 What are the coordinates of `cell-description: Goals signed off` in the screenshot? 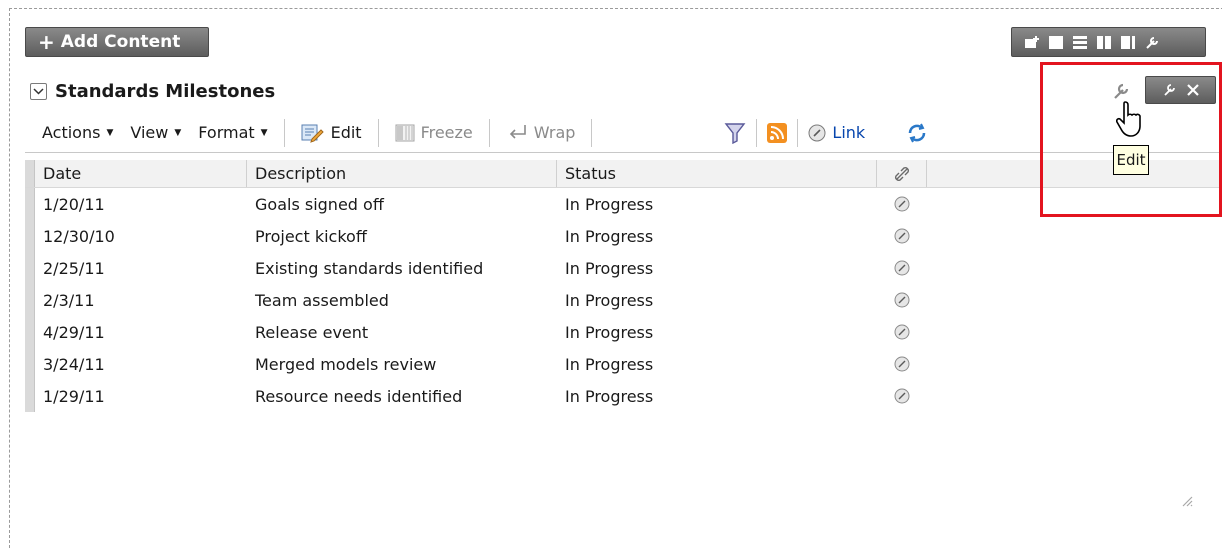 It's located at (319, 204).